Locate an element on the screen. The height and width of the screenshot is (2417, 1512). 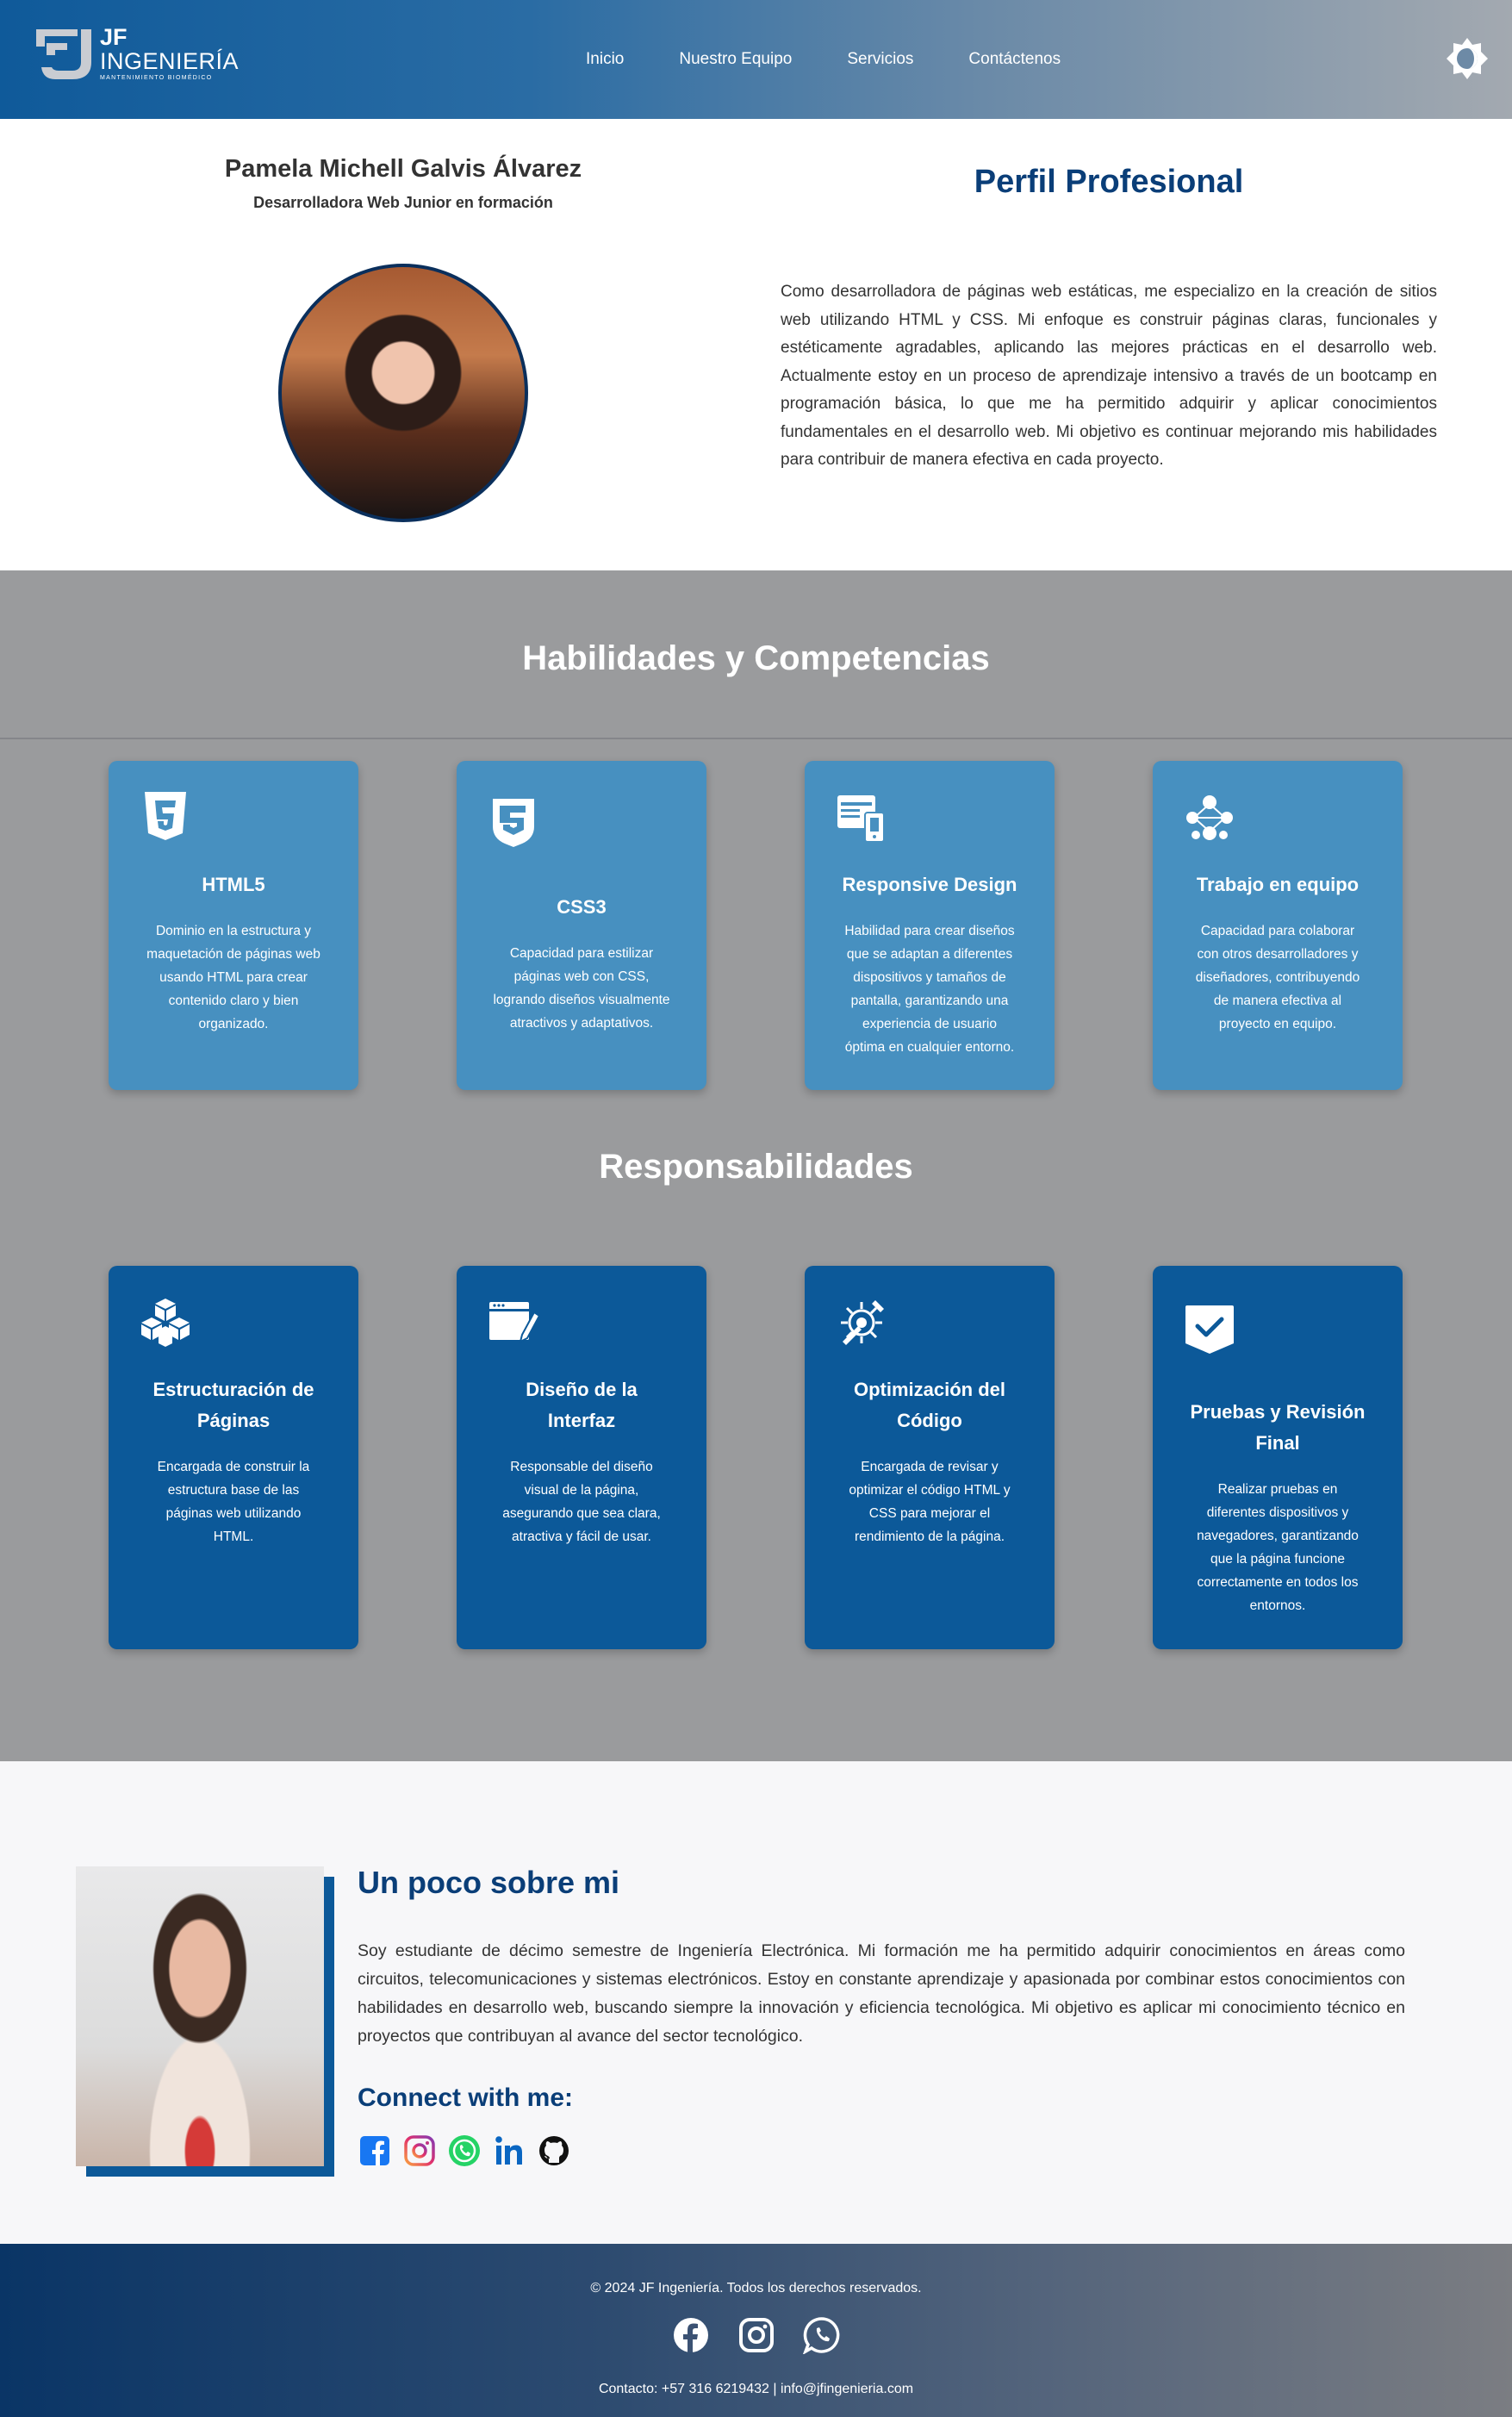
nav-nuestro-equipo: Nuestro Equipo is located at coordinates (736, 60).